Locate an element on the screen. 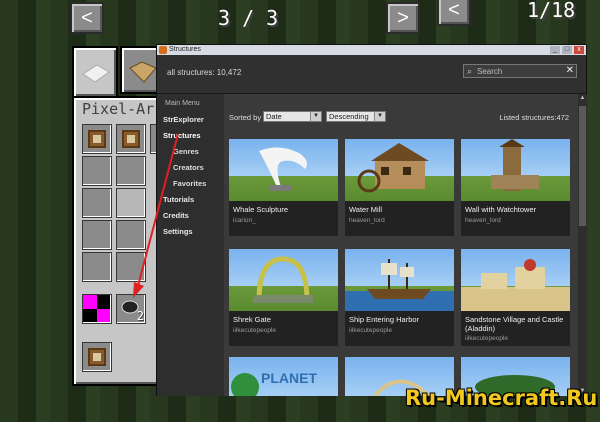 The width and height of the screenshot is (600, 422). watermark: Ru-Minecraft.Ru is located at coordinates (501, 398).